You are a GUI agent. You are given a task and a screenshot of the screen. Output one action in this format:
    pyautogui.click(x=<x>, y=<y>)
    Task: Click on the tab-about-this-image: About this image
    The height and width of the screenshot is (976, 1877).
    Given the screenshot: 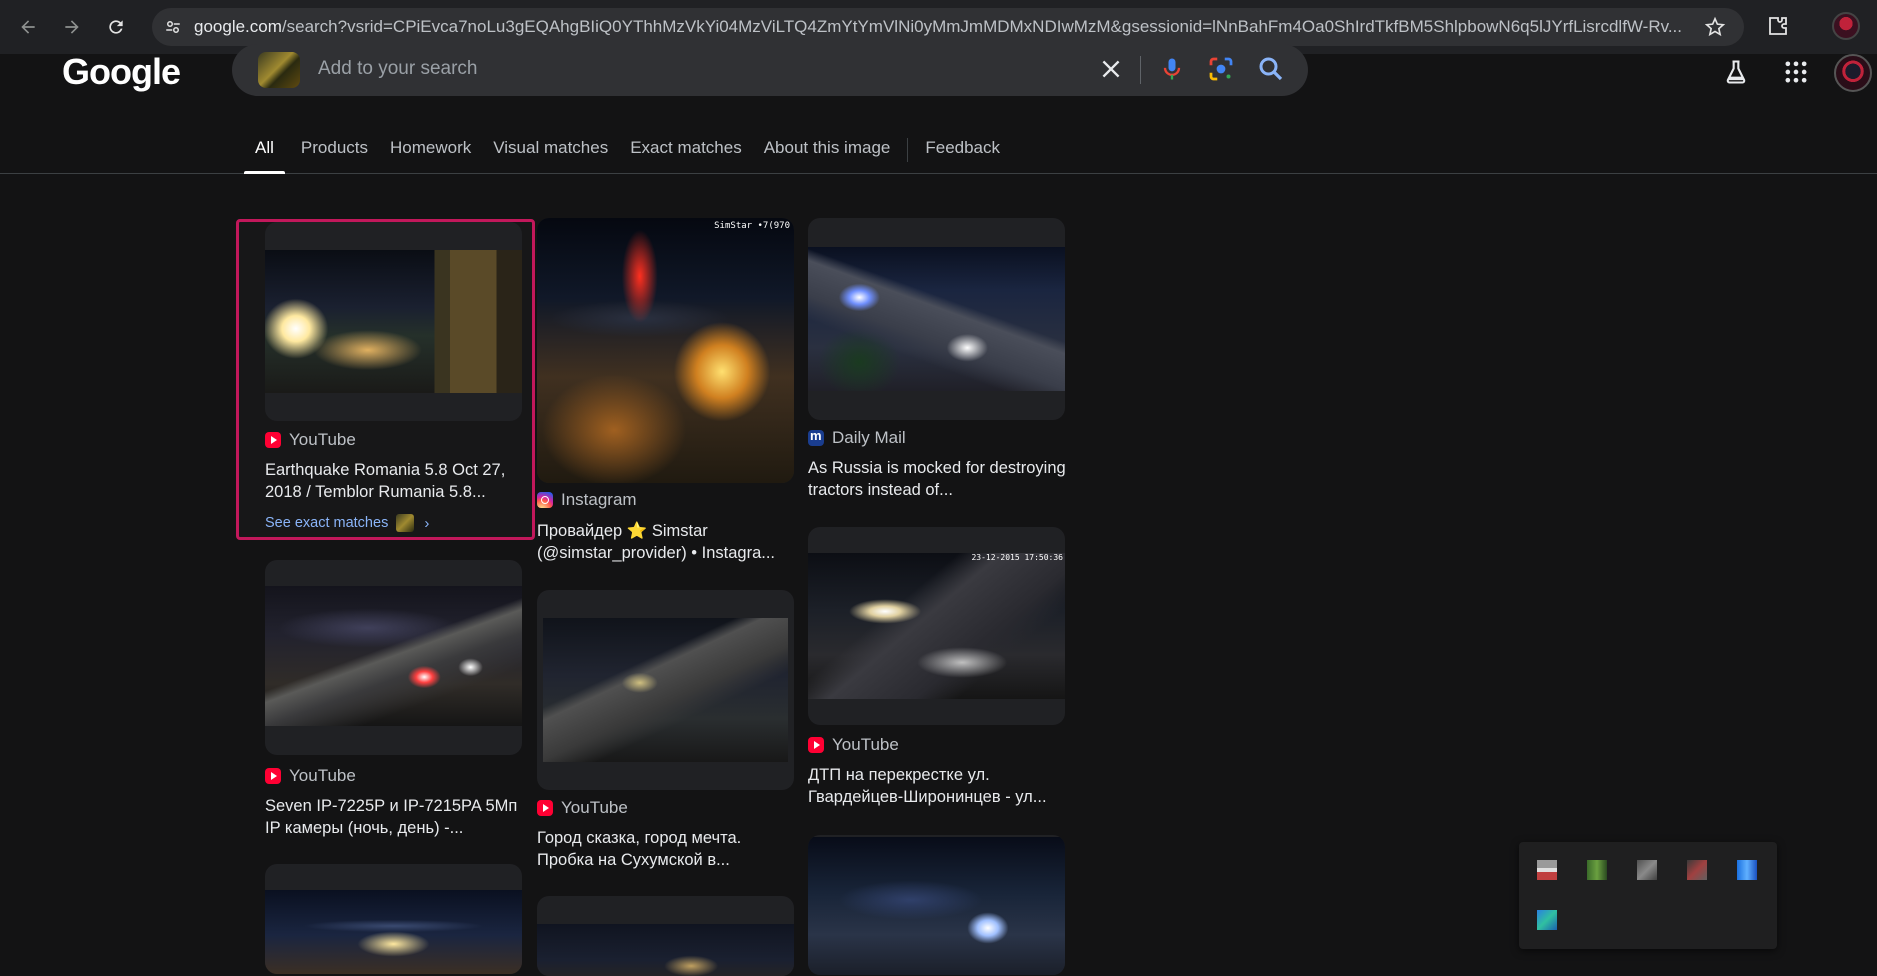 What is the action you would take?
    pyautogui.click(x=827, y=156)
    